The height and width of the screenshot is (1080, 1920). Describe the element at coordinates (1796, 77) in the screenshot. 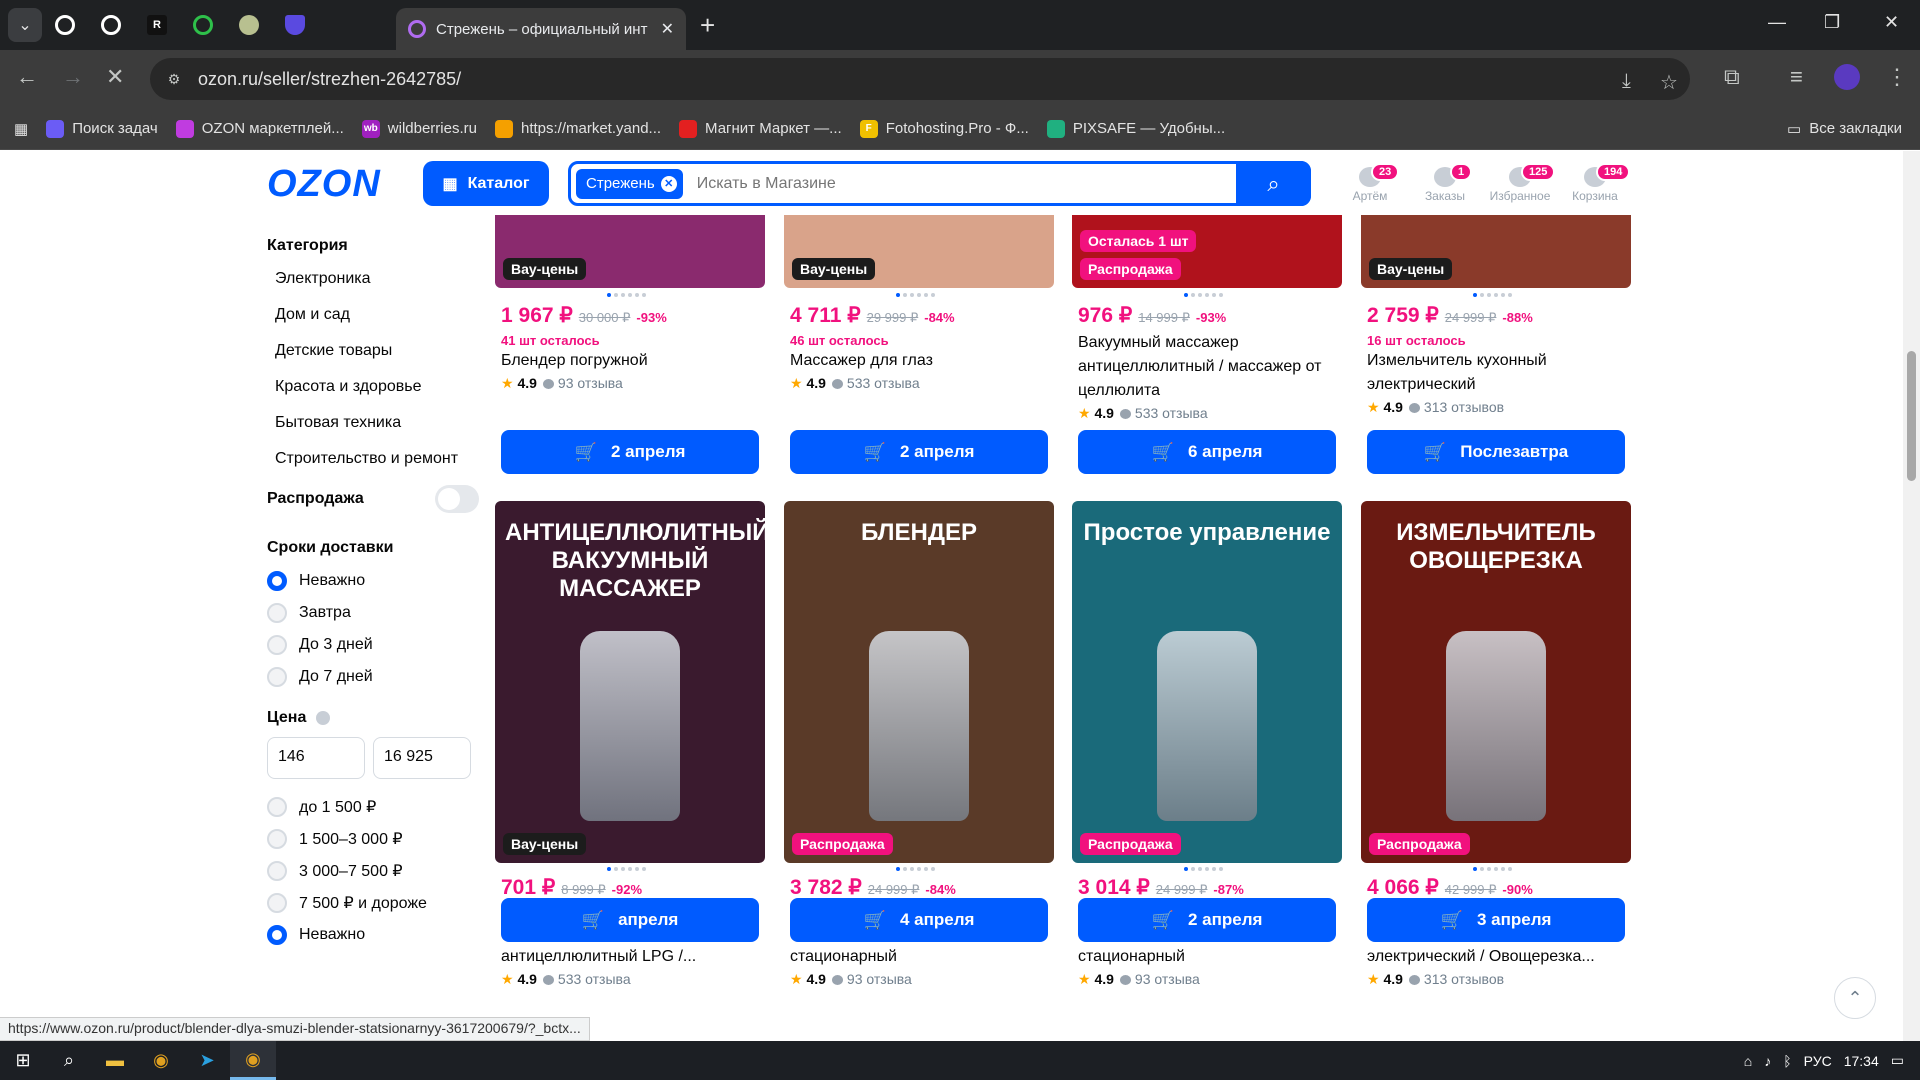

I see `media-icon: ≡` at that location.